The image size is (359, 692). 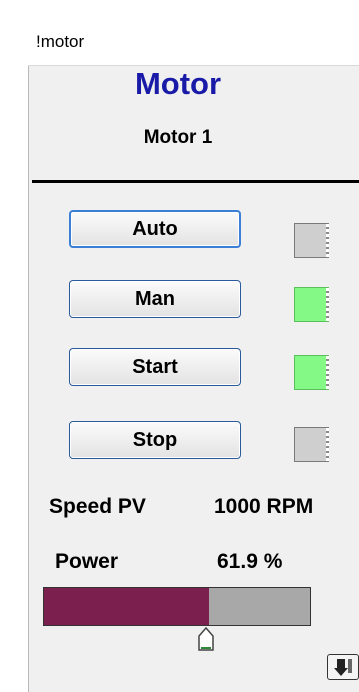 What do you see at coordinates (206, 639) in the screenshot?
I see `triangle-marker-icon` at bounding box center [206, 639].